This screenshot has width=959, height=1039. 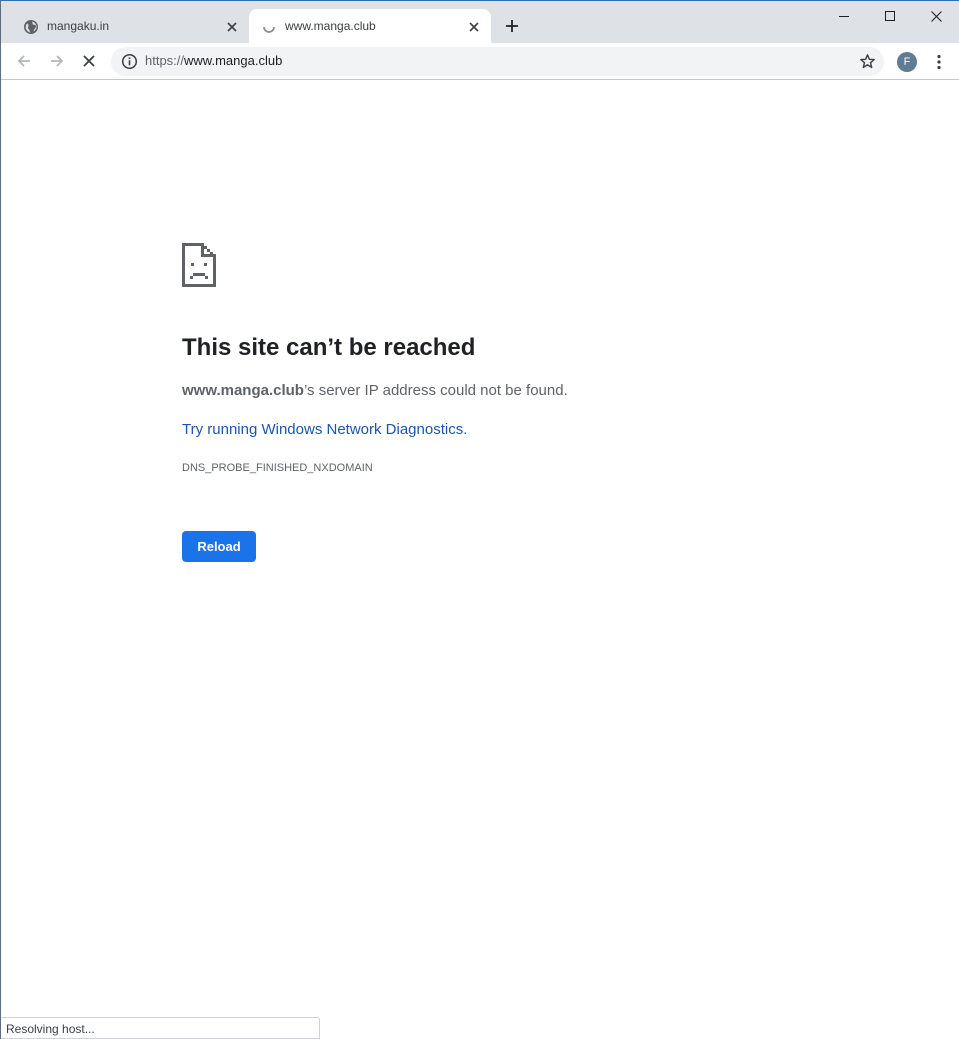 What do you see at coordinates (129, 61) in the screenshot?
I see `info-icon` at bounding box center [129, 61].